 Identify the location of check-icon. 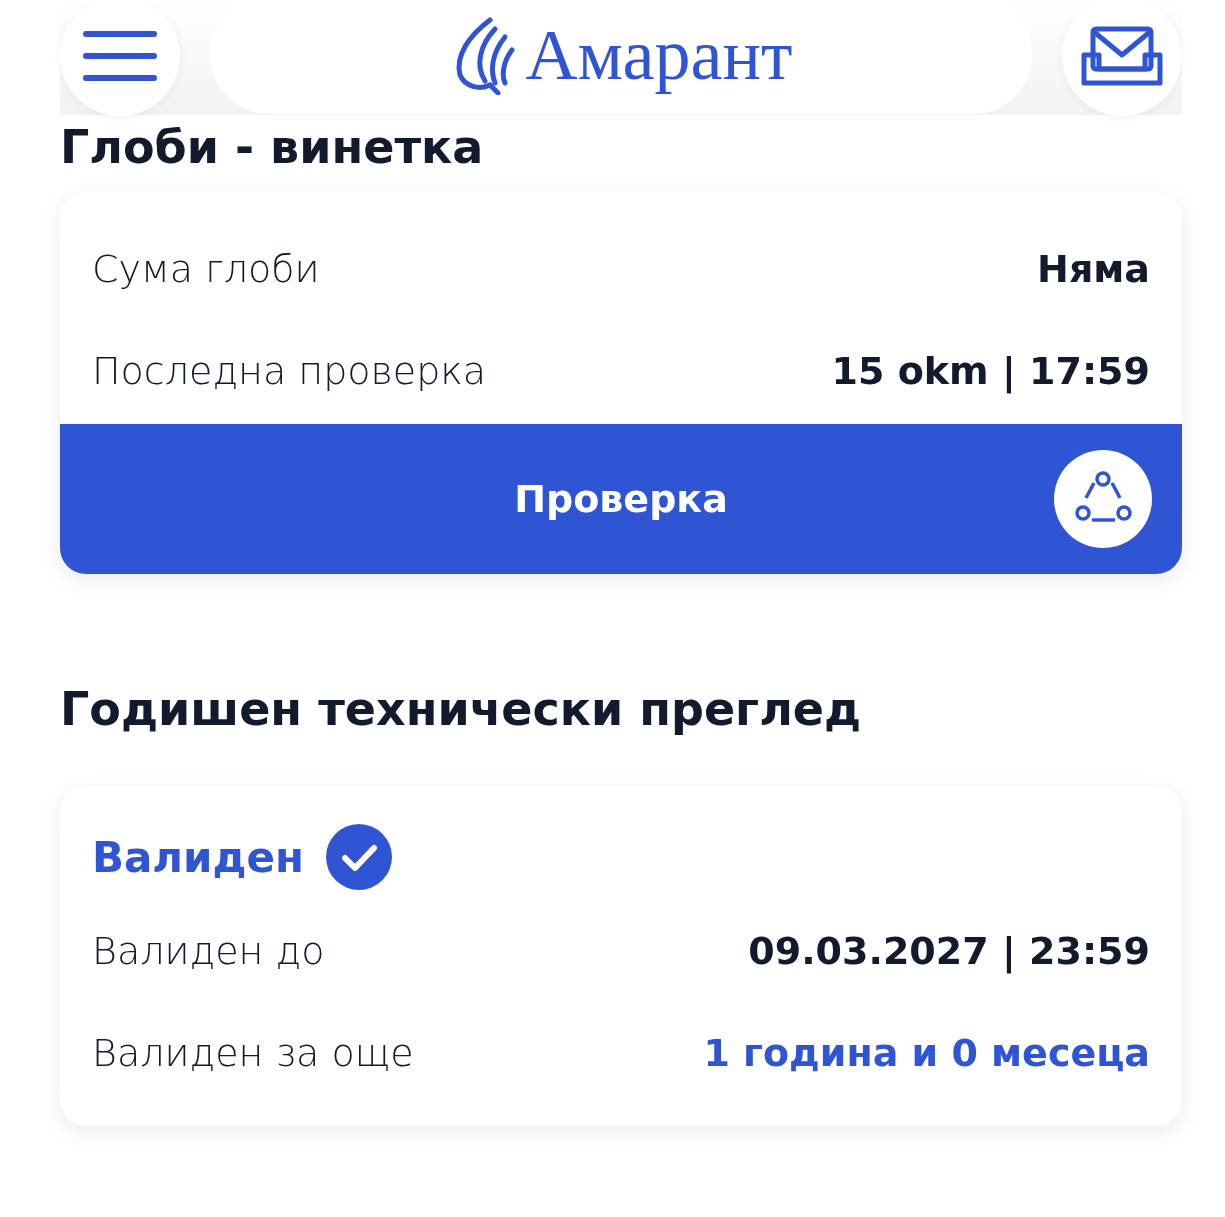
(358, 857).